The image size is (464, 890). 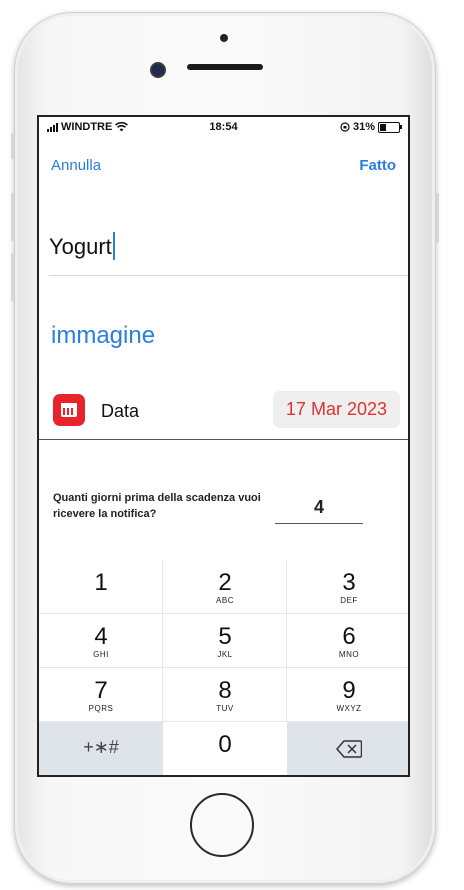 I want to click on image-link: immagine, so click(x=103, y=336).